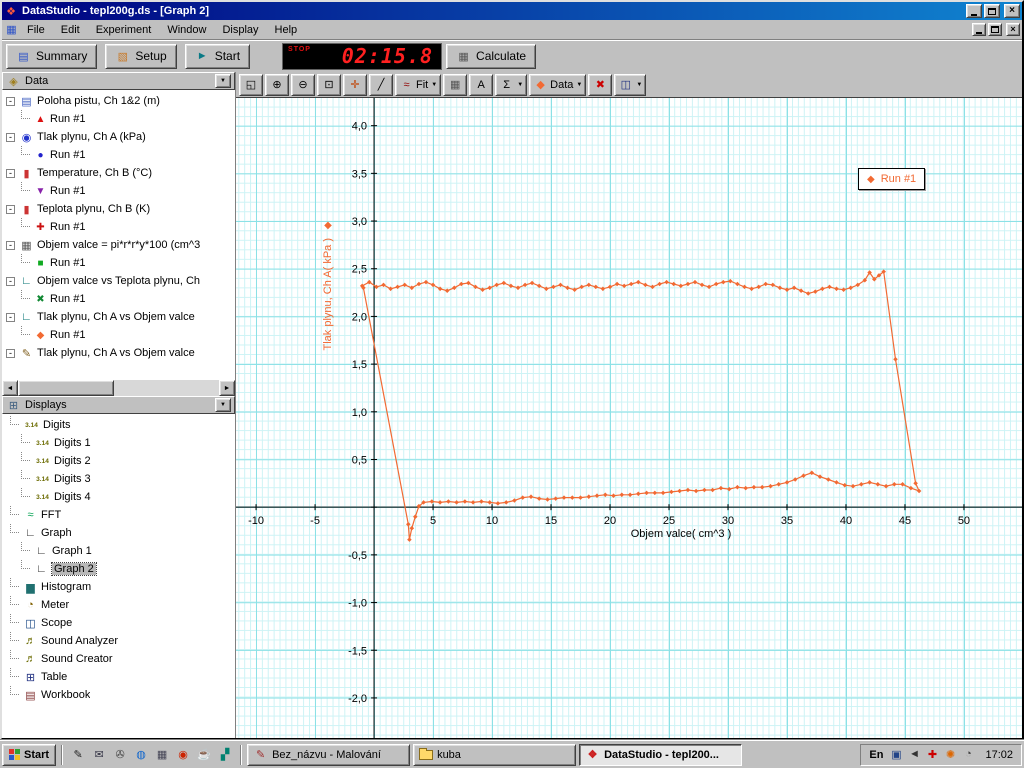 This screenshot has height=768, width=1024. I want to click on text-tool-button: A, so click(481, 84).